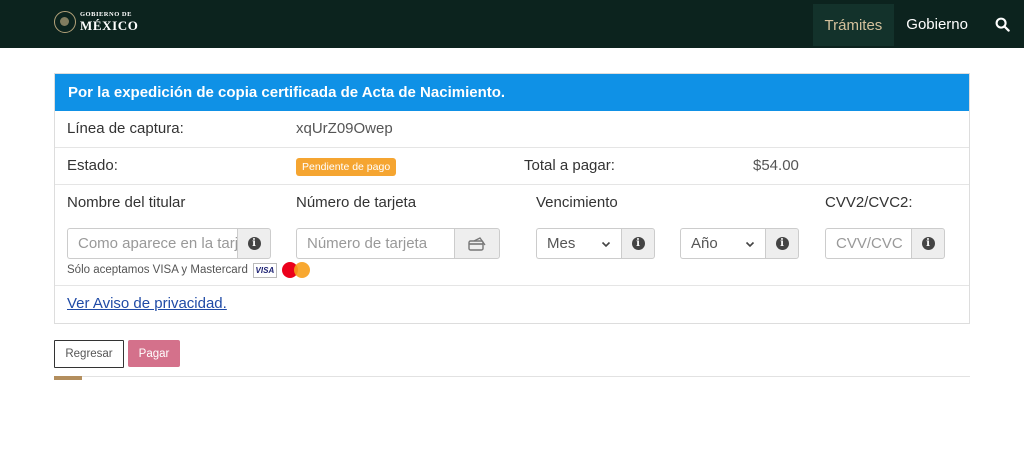 This screenshot has width=1024, height=458. Describe the element at coordinates (869, 202) in the screenshot. I see `cvv-label: CVV2/CVC2:` at that location.